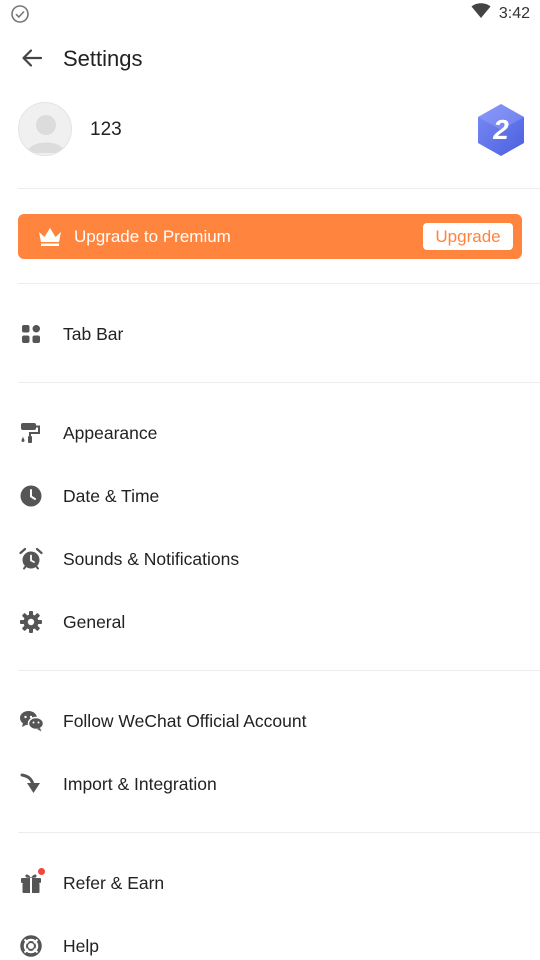 The width and height of the screenshot is (540, 960). Describe the element at coordinates (270, 60) in the screenshot. I see `top-bar: Settings` at that location.